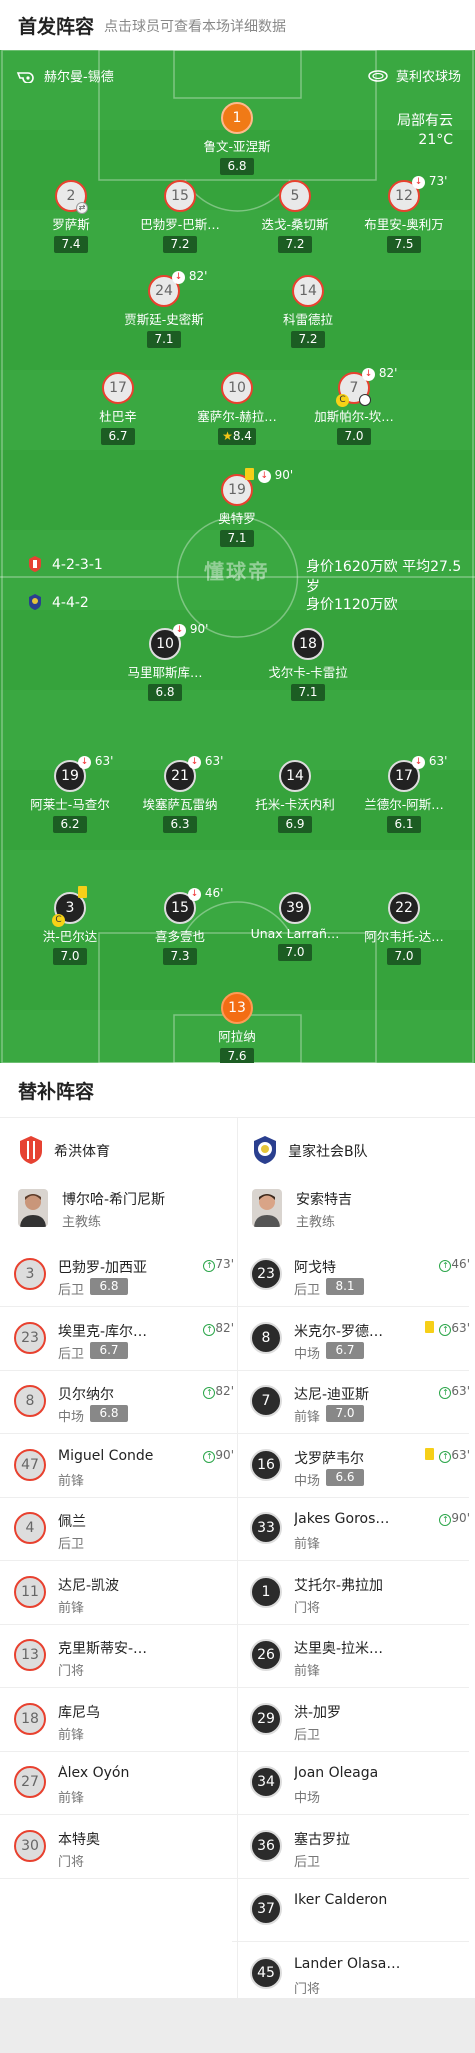 The image size is (475, 2053). I want to click on weather-temp: 21°C, so click(435, 140).